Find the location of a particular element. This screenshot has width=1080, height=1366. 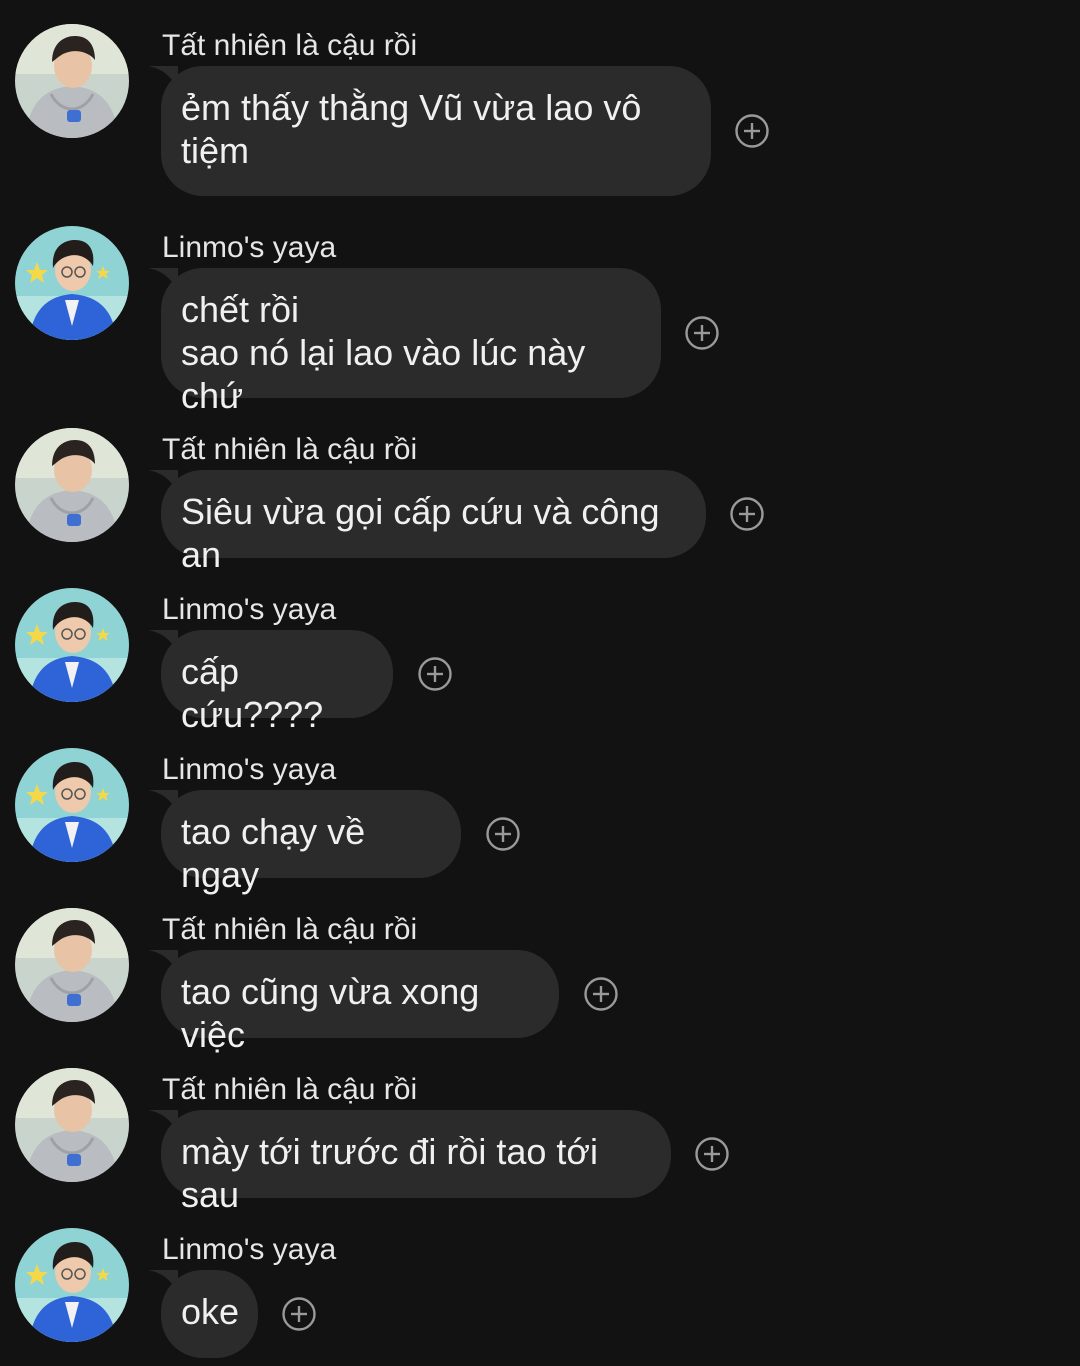

message-bubble: cấp cứu???? is located at coordinates (277, 682).